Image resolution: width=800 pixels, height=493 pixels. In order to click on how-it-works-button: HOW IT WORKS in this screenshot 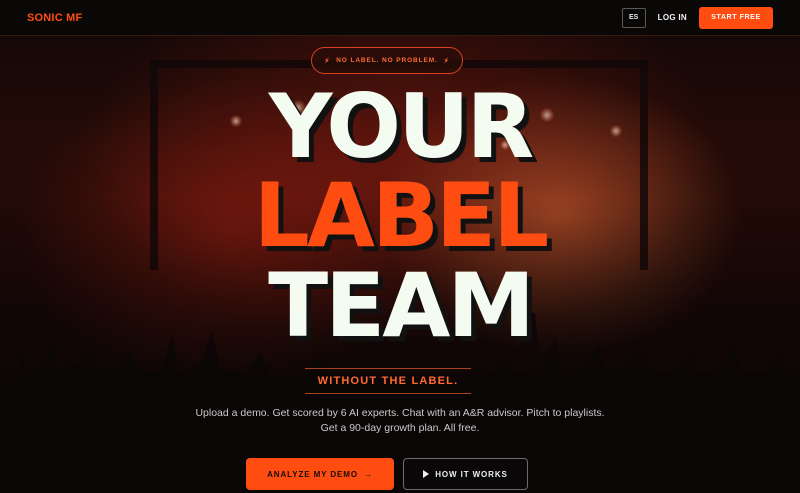, I will do `click(465, 474)`.